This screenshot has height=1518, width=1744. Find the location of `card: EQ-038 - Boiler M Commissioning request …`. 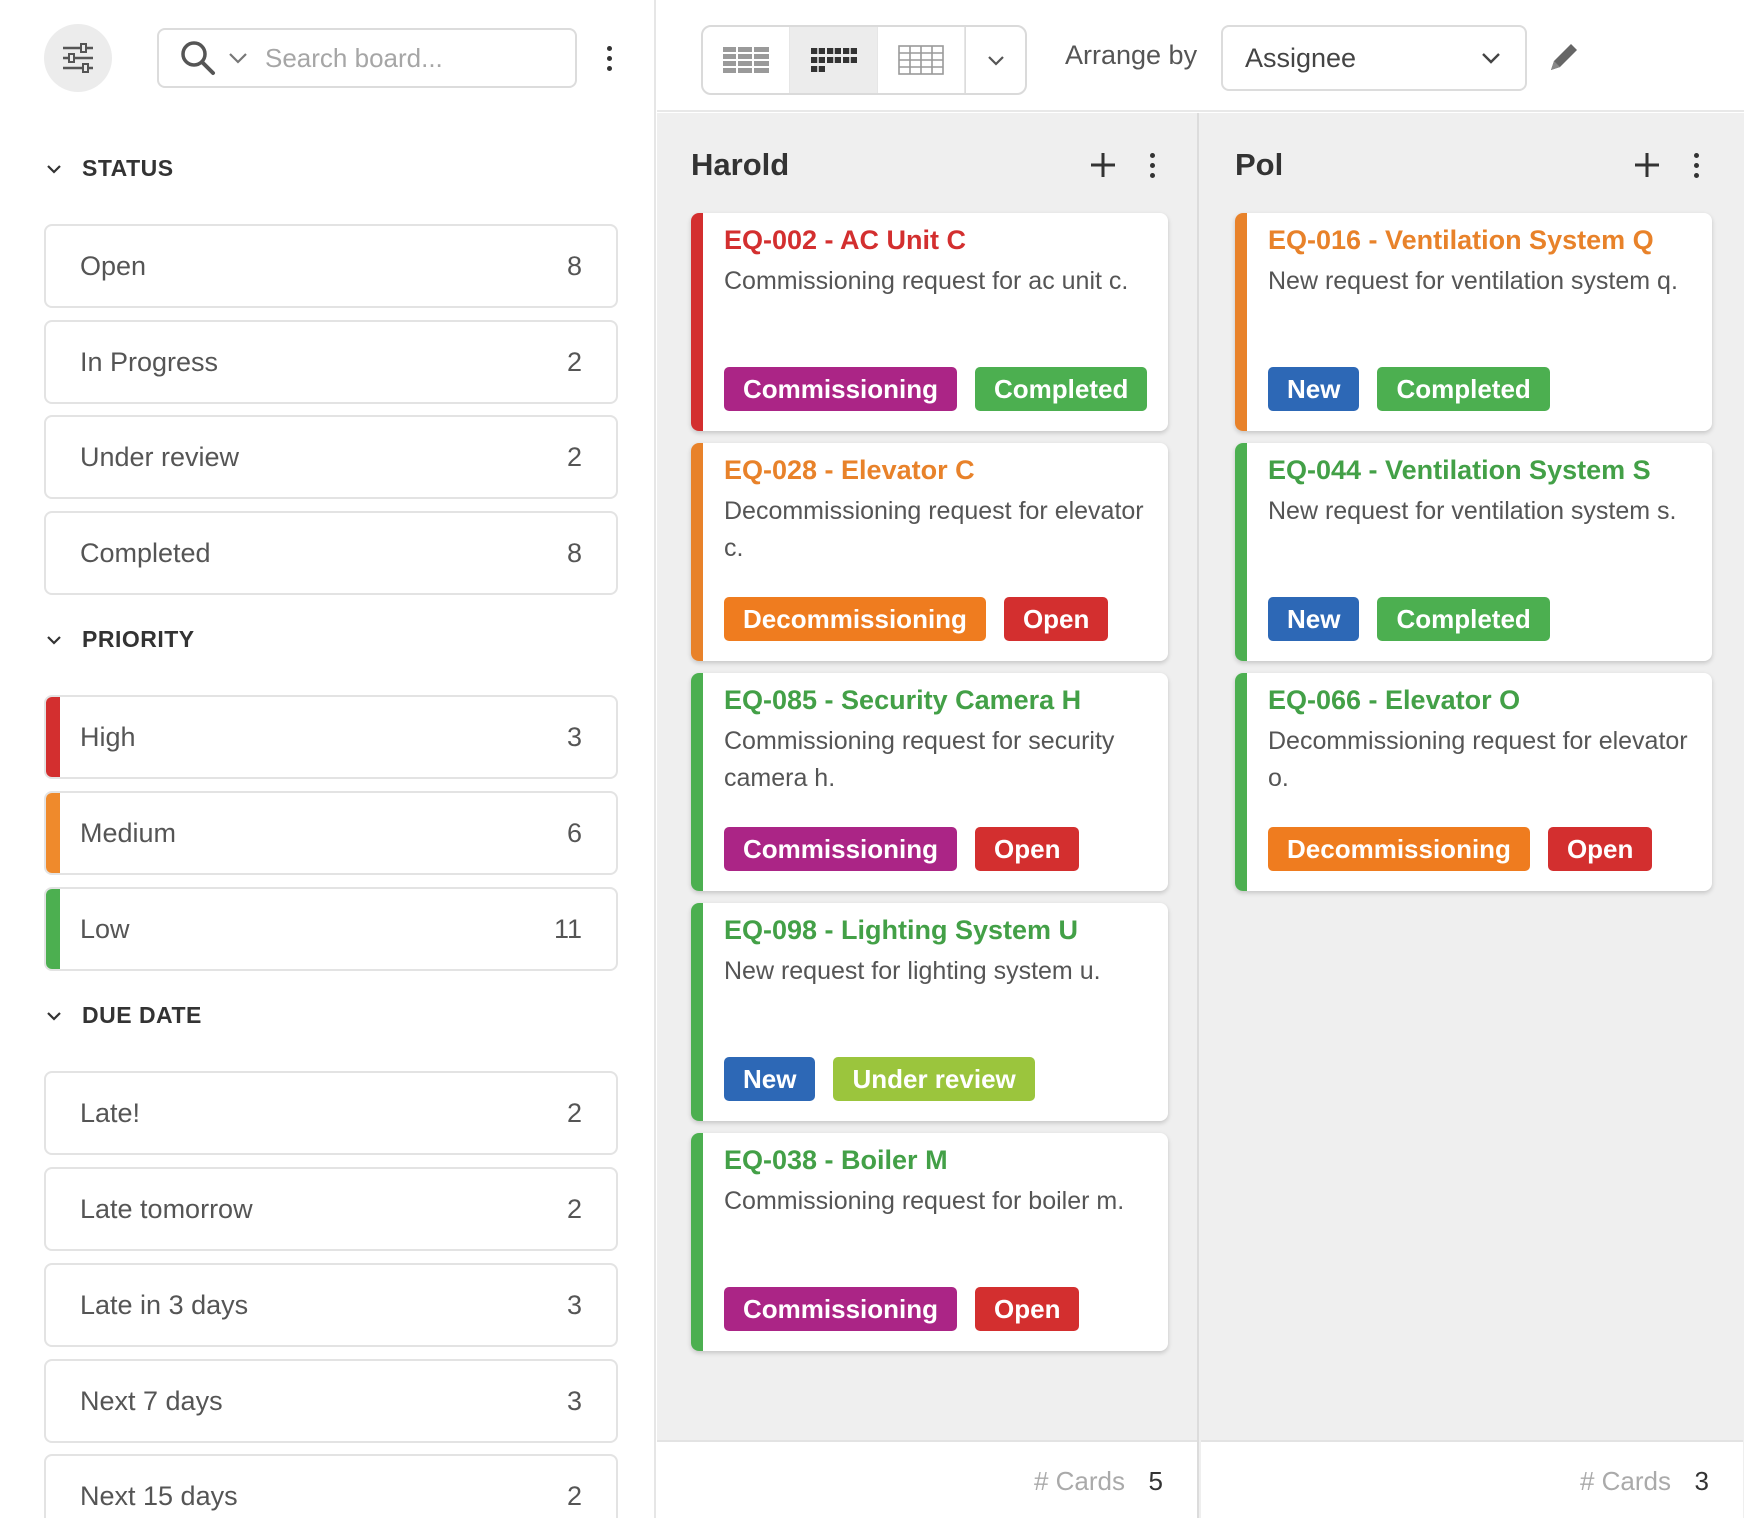

card: EQ-038 - Boiler M Commissioning request … is located at coordinates (929, 1242).